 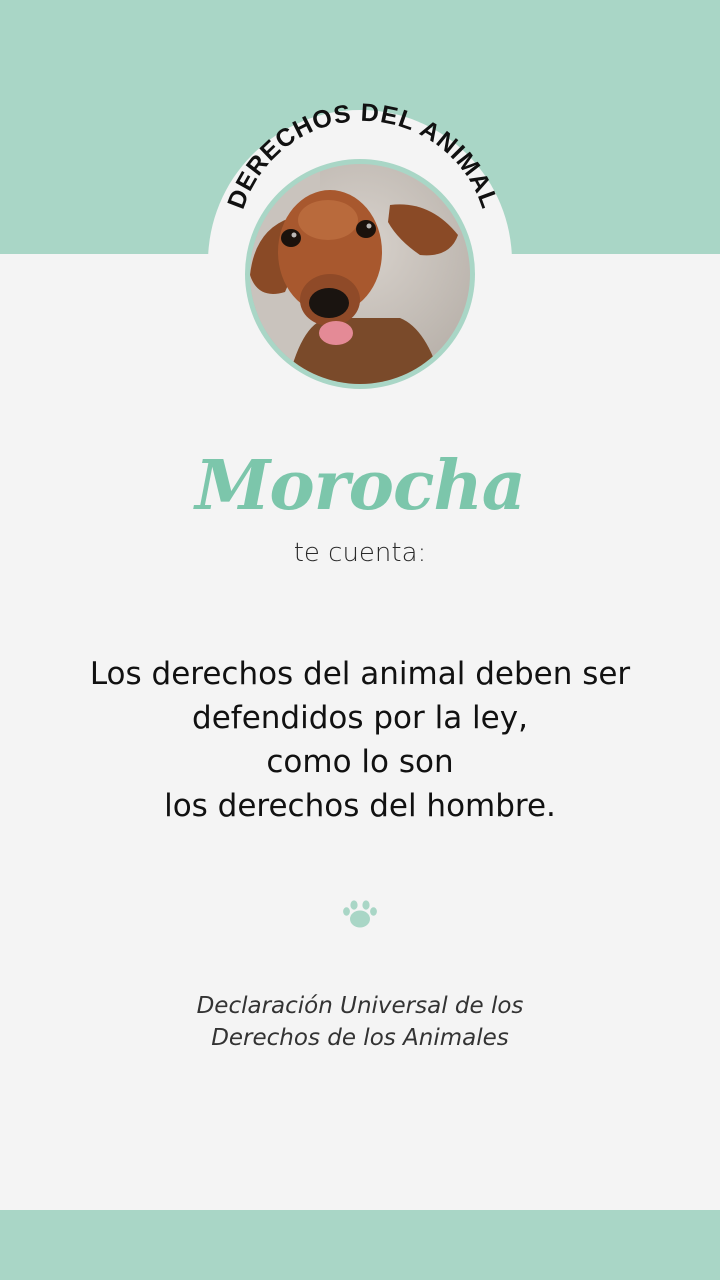 What do you see at coordinates (360, 762) in the screenshot?
I see `quote-line: como lo son` at bounding box center [360, 762].